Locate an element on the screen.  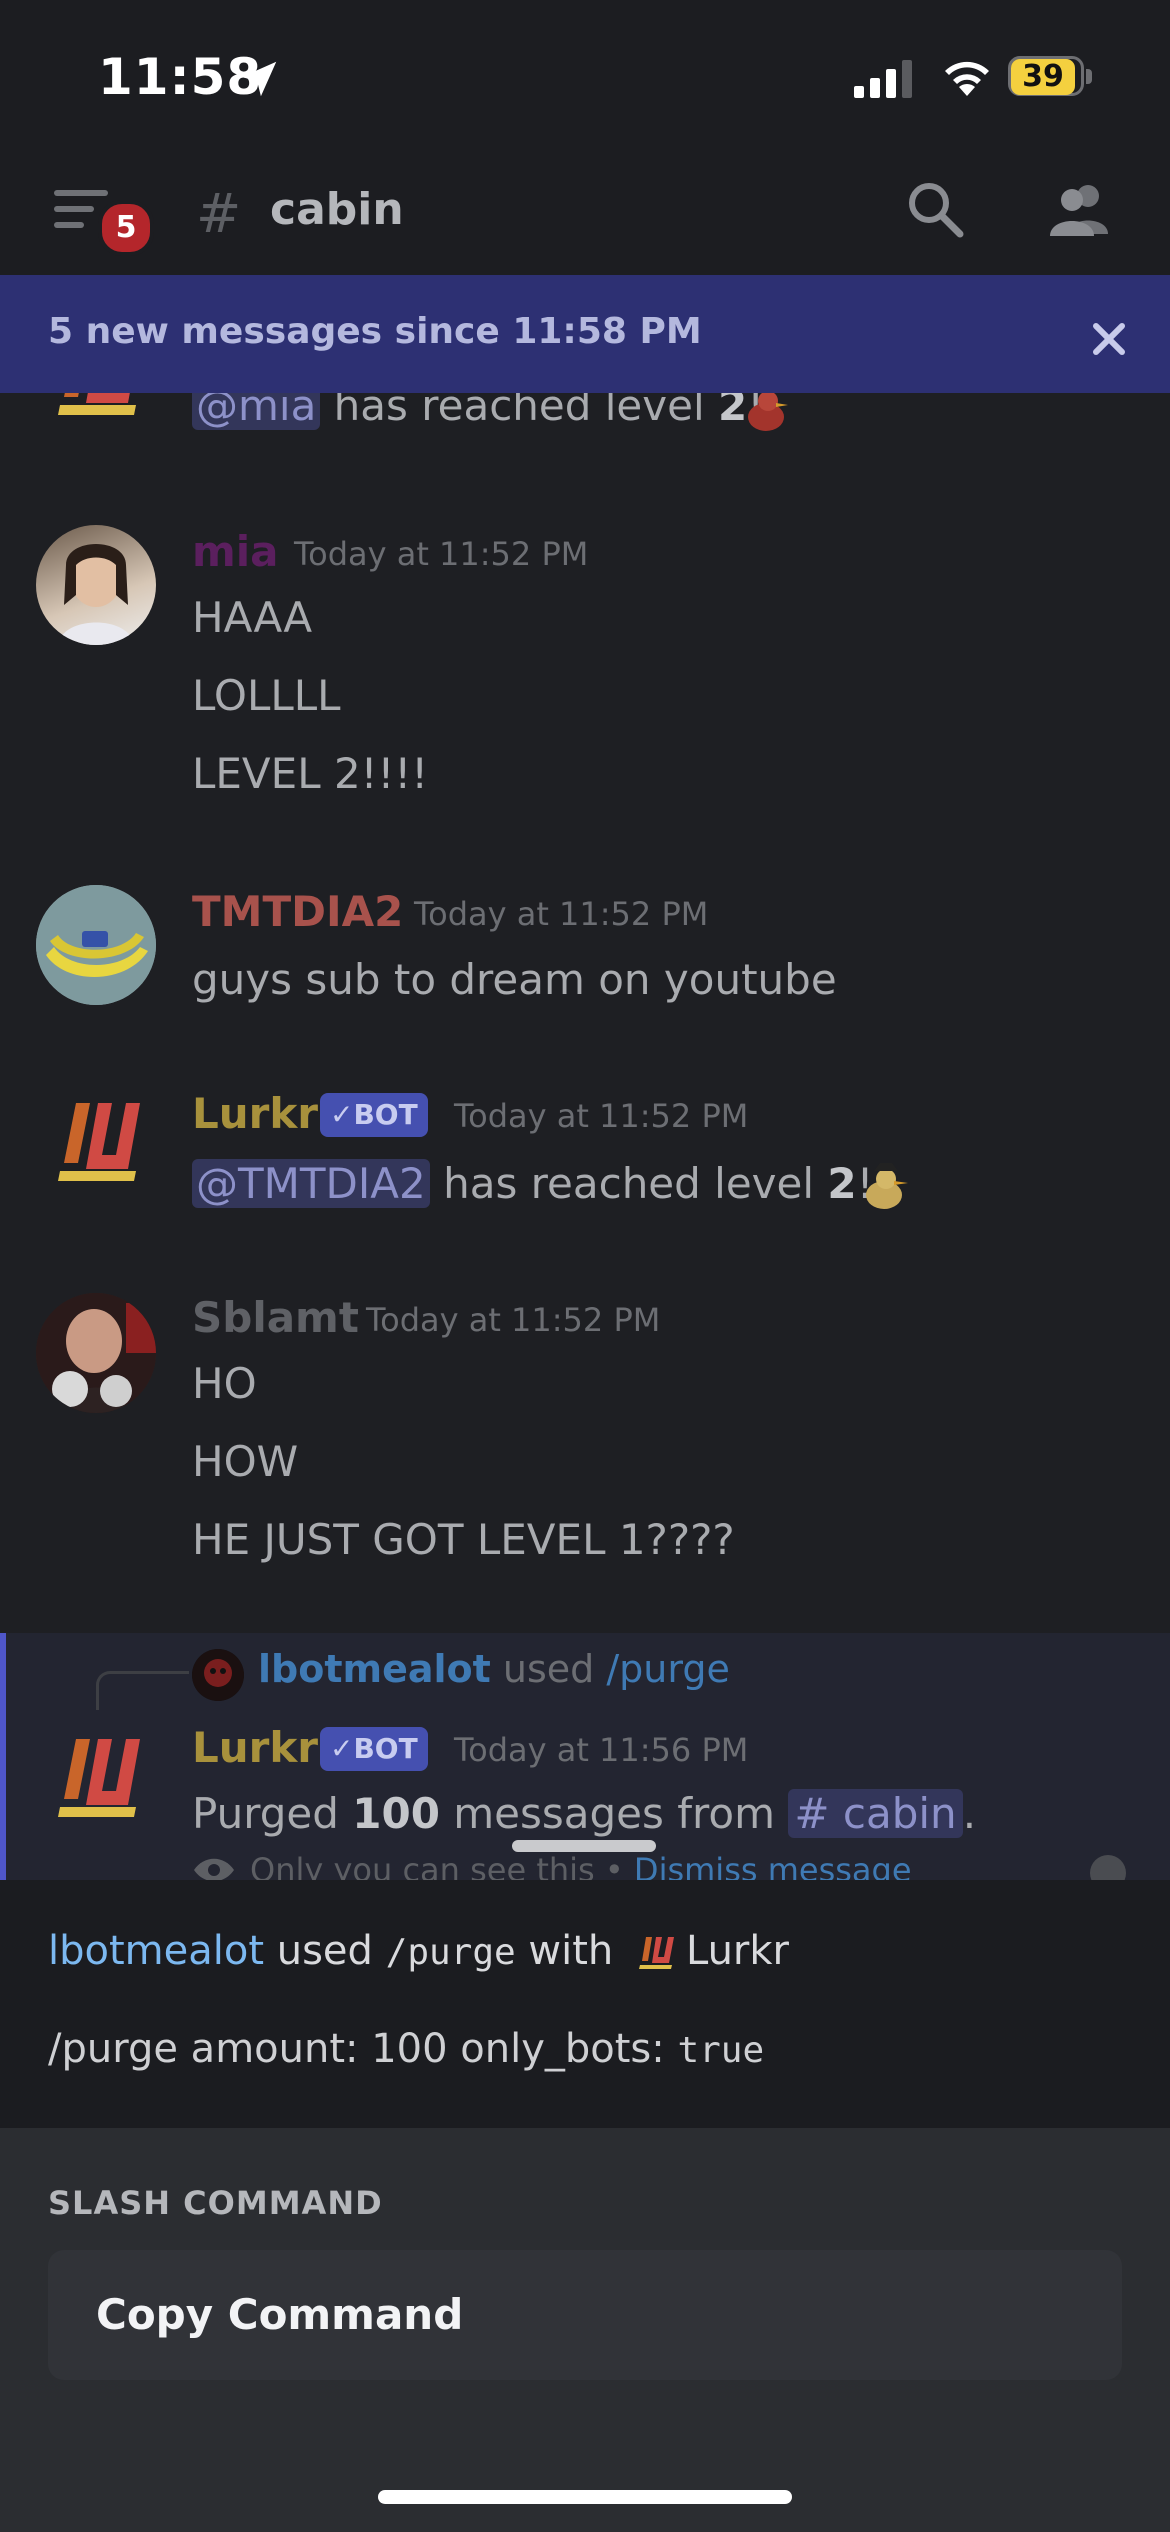
command-arguments: /purge amount: 100 only_bots: true is located at coordinates (406, 2049).